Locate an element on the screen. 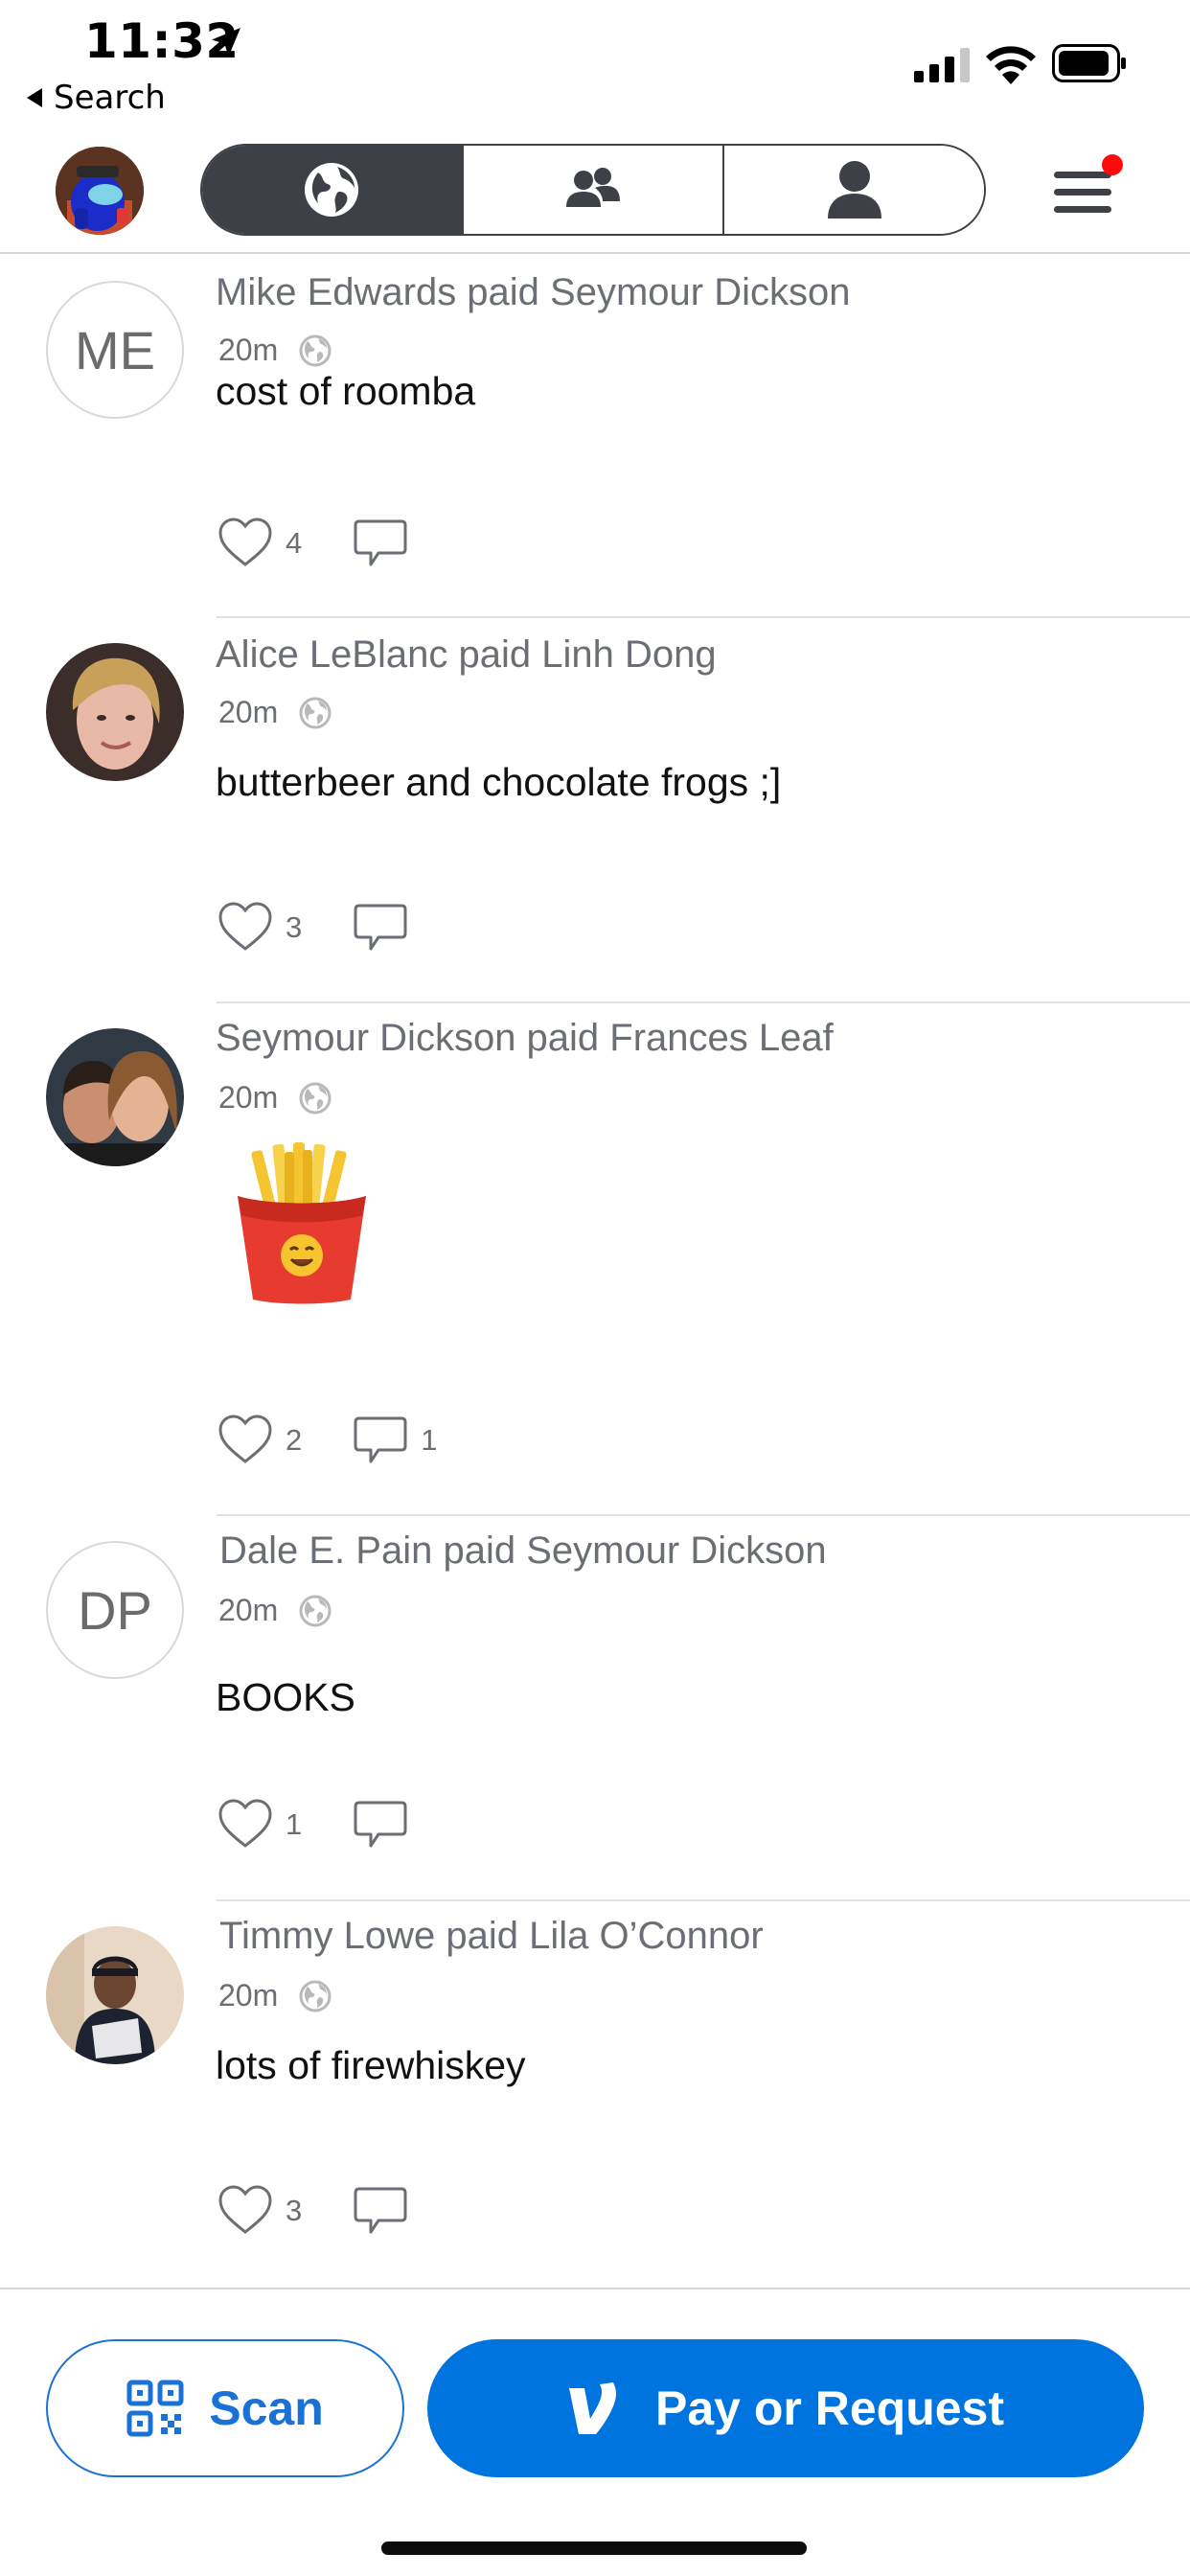  comment-button: 1 is located at coordinates (395, 1440).